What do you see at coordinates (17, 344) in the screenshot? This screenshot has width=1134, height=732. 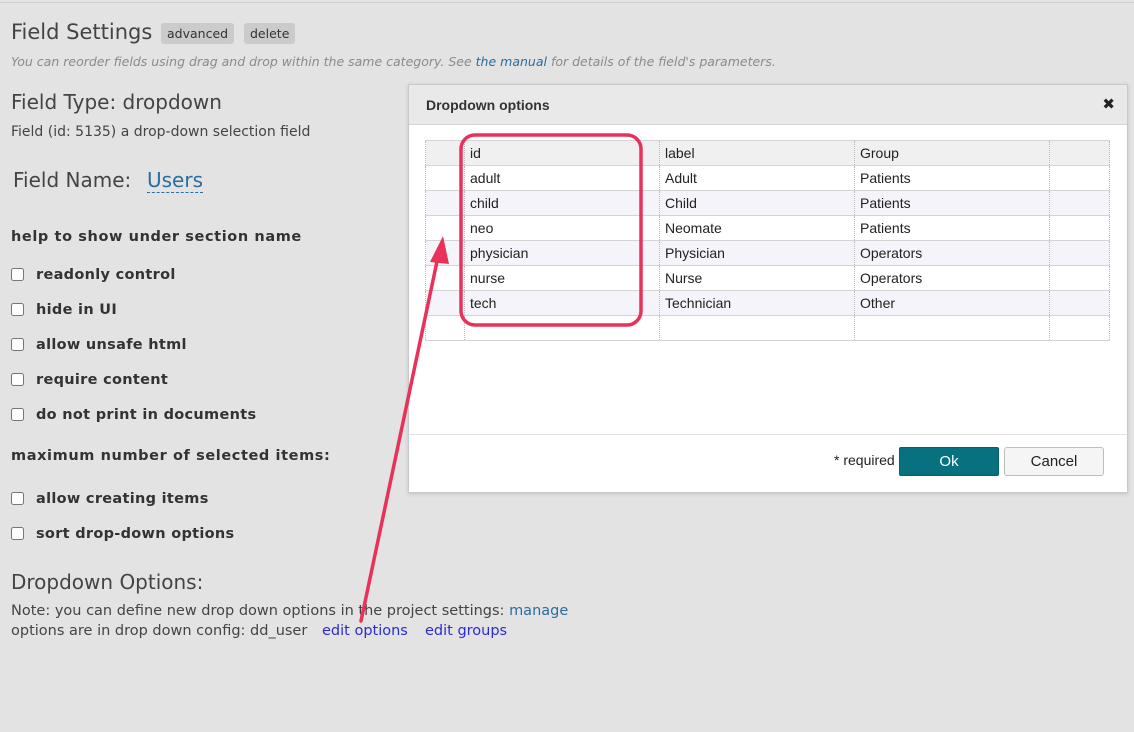 I see `allow-unsafe-html-checkbox` at bounding box center [17, 344].